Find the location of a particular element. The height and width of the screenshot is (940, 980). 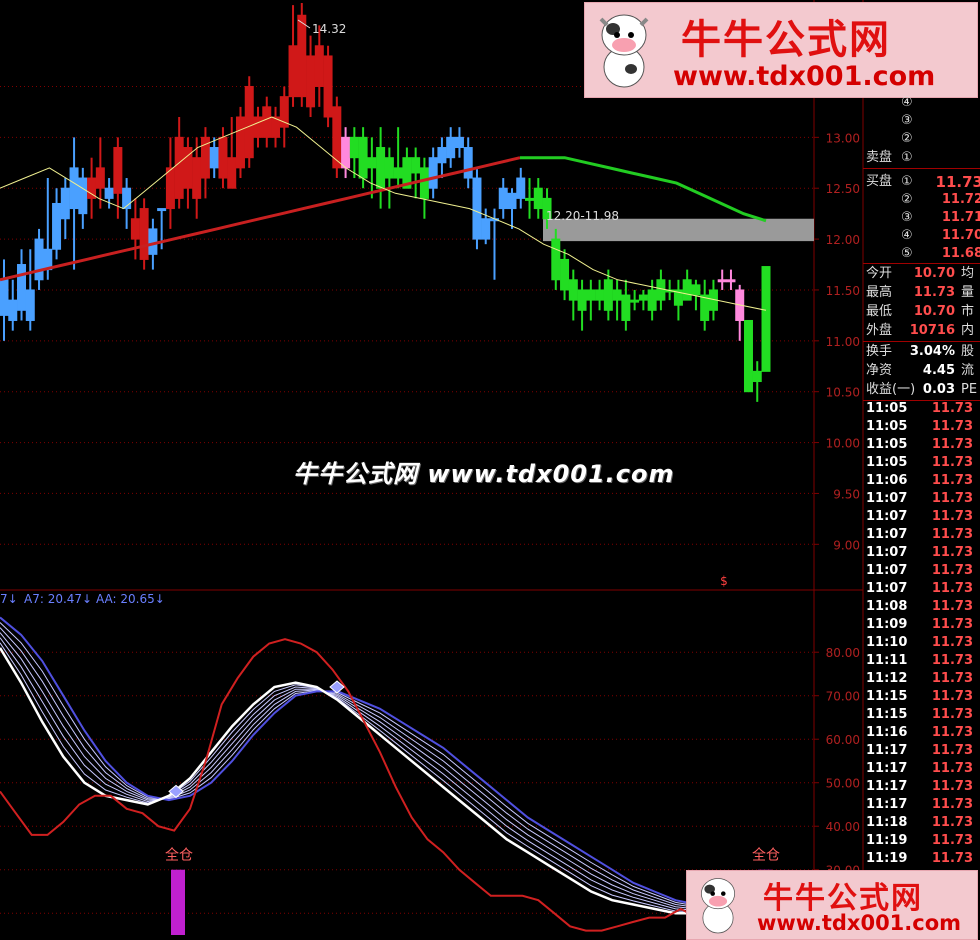

buy-level-2: ② 11.72 is located at coordinates (940, 199).